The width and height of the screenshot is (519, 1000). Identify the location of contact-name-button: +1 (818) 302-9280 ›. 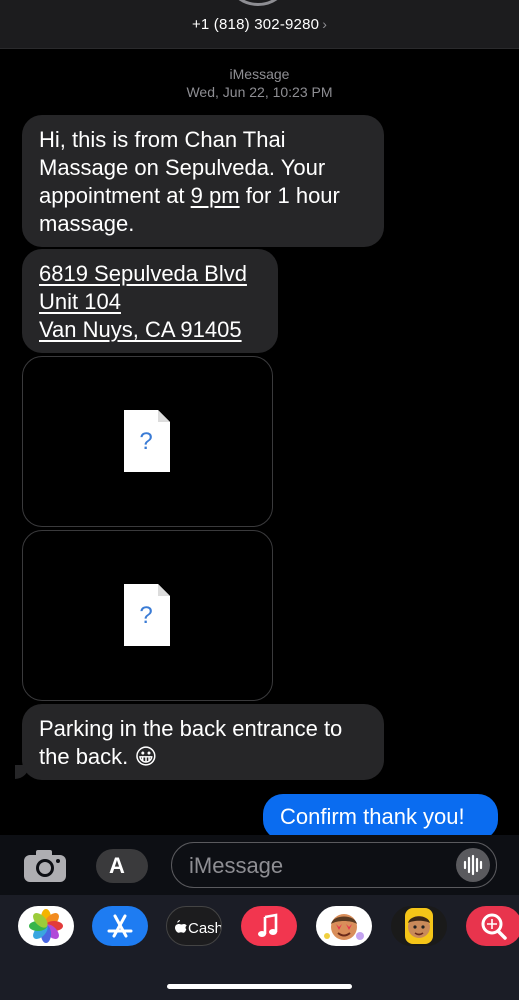
(259, 24).